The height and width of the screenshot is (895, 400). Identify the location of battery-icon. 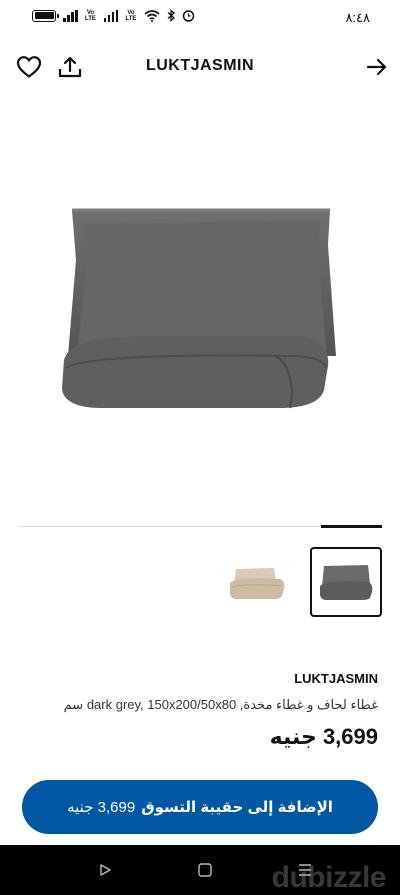
(45, 15).